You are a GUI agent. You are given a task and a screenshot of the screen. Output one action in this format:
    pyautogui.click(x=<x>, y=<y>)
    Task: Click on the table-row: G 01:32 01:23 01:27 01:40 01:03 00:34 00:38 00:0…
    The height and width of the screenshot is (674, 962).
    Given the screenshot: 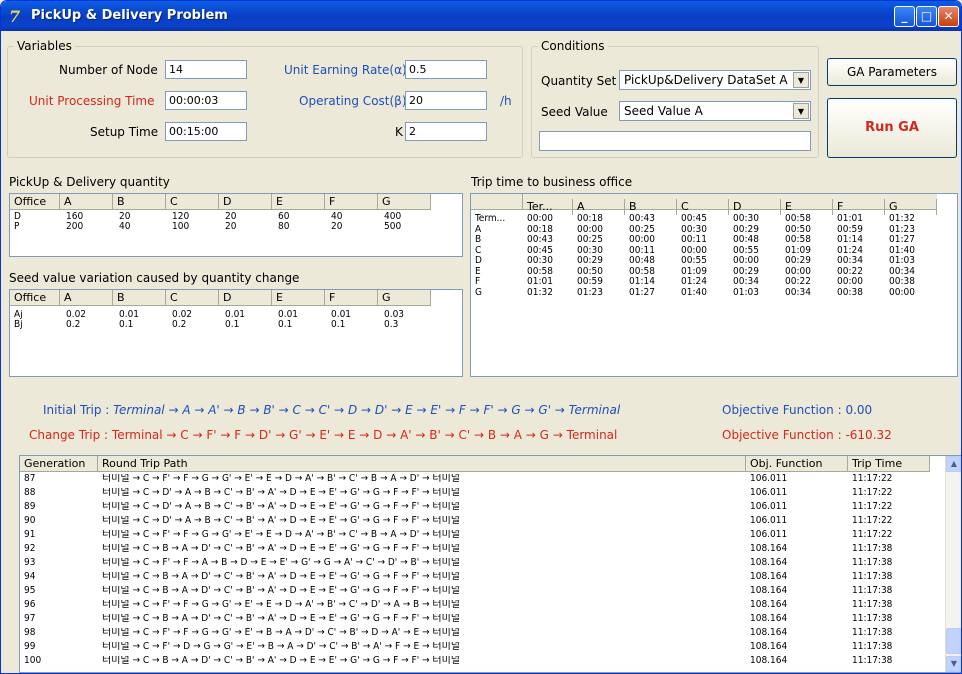 What is the action you would take?
    pyautogui.click(x=704, y=293)
    